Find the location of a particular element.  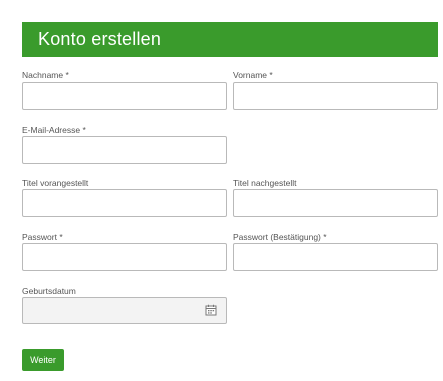

lastname-label: Nachname * is located at coordinates (45, 75).